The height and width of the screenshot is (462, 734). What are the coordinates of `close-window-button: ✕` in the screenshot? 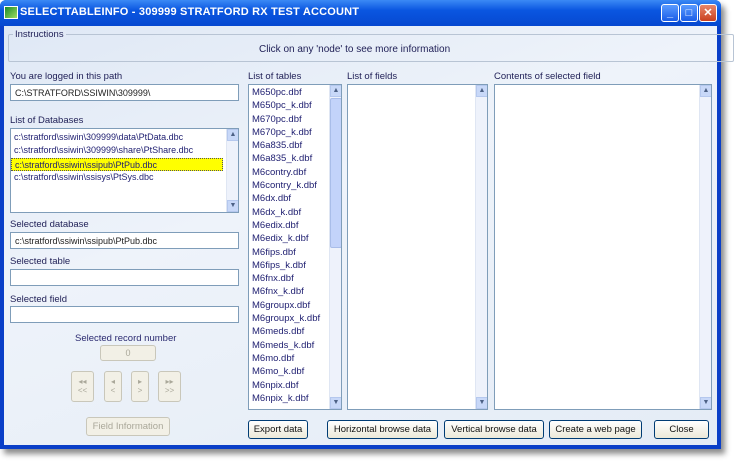 It's located at (708, 13).